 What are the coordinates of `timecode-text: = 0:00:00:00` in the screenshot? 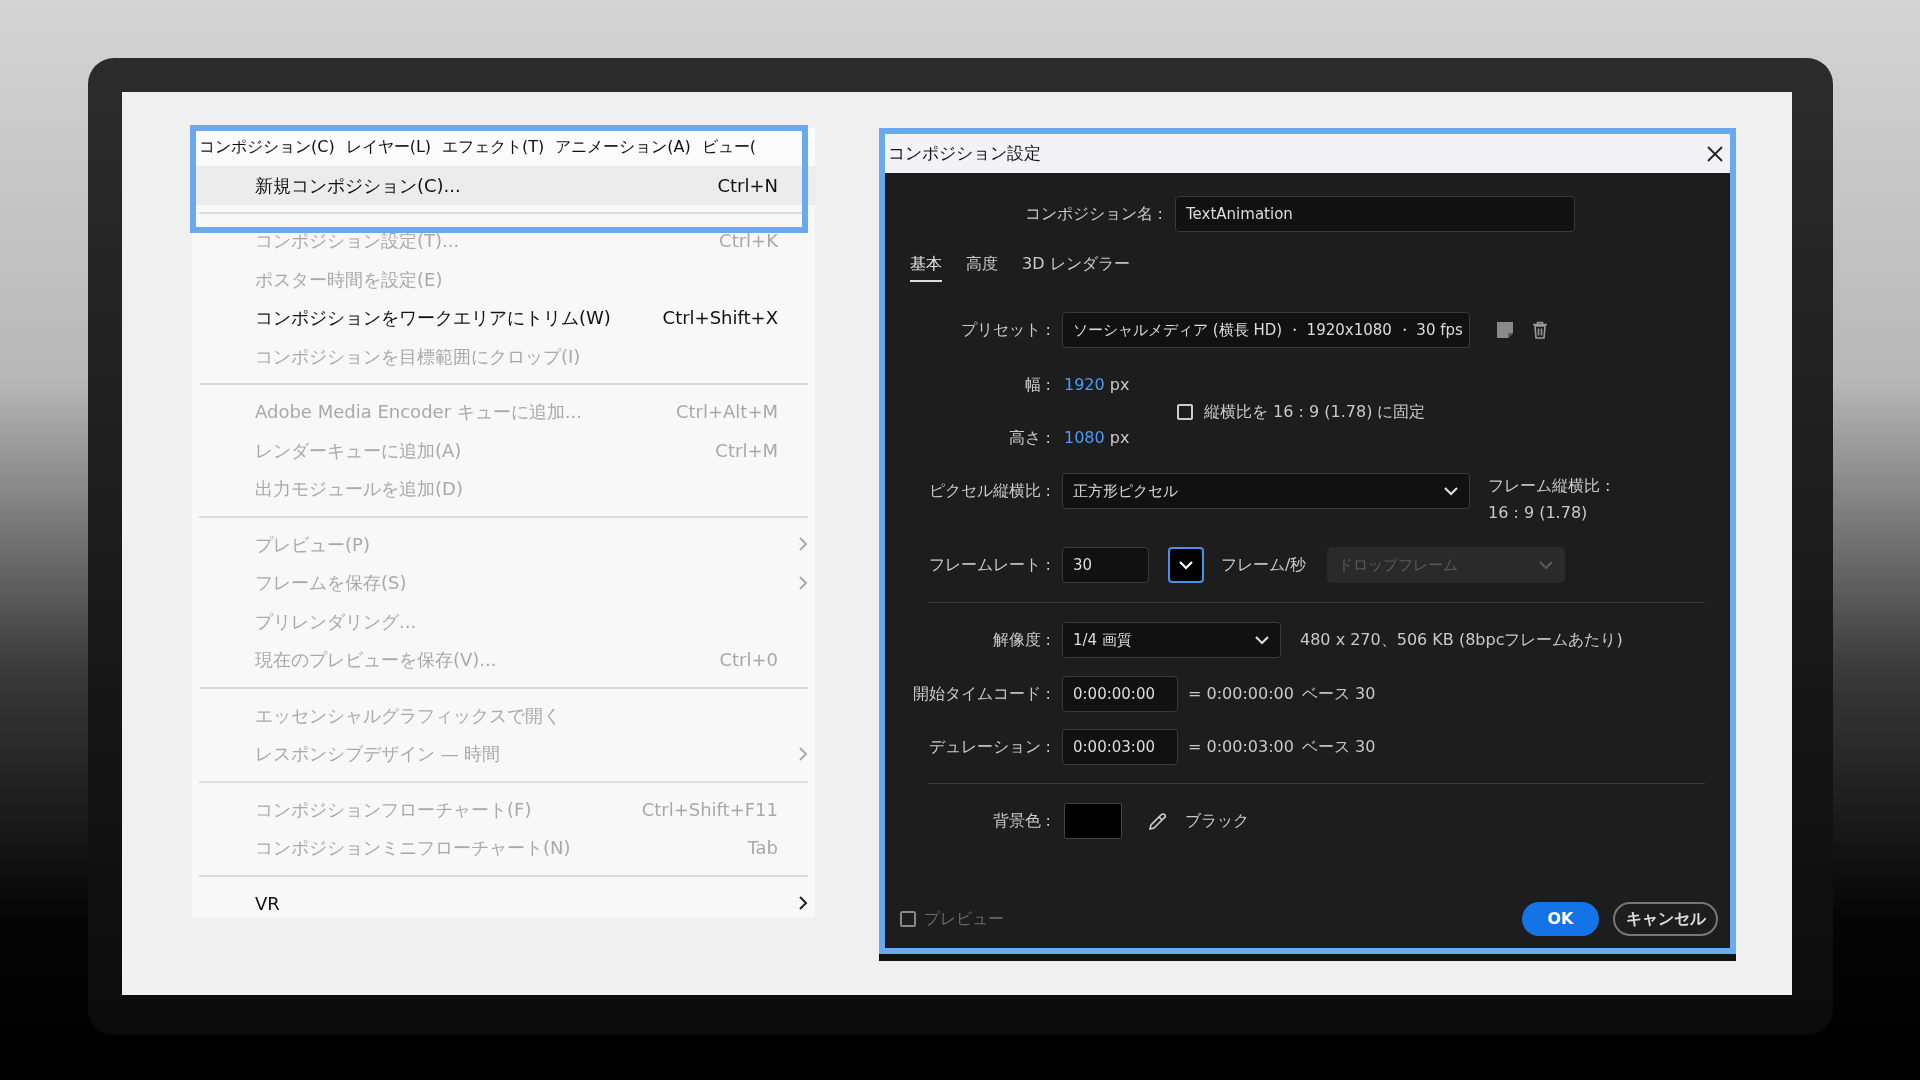 It's located at (1241, 694).